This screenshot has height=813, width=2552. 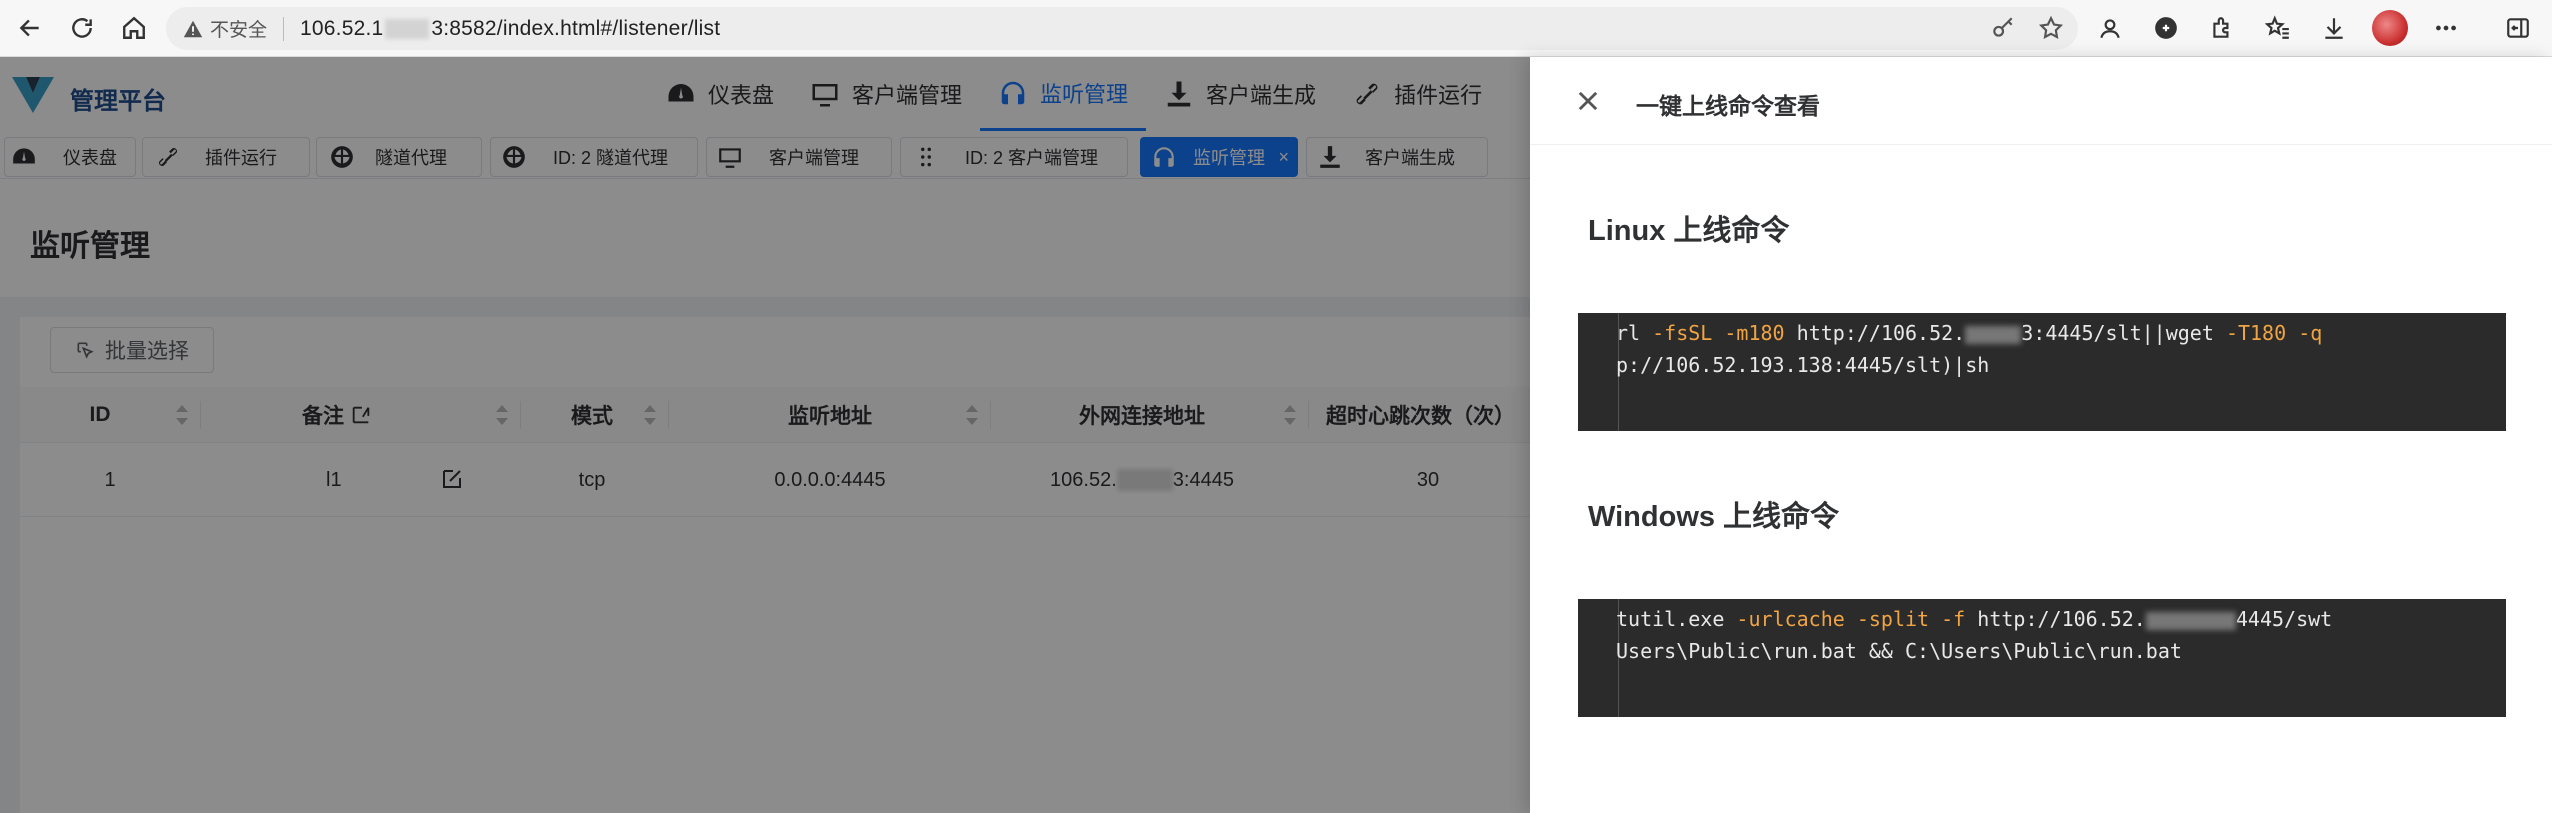 I want to click on code-flag: -urlcache, so click(x=1790, y=619).